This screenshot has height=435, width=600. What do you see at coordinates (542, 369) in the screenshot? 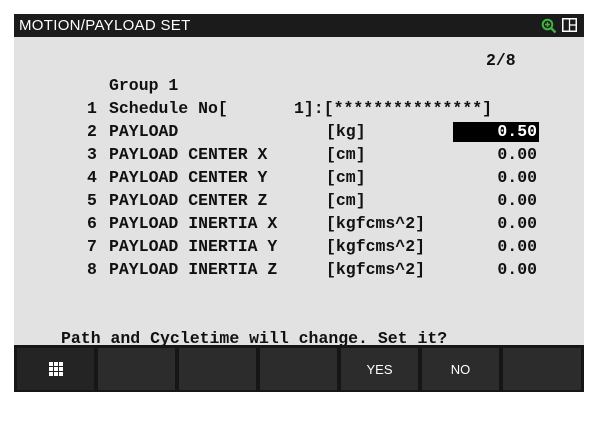
I see `function-key-f6` at bounding box center [542, 369].